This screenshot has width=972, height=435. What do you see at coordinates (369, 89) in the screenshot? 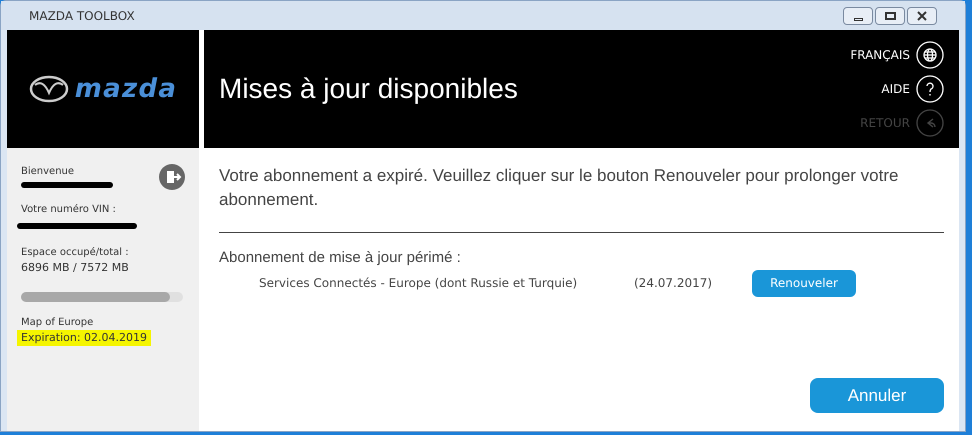
I see `page-title: Mises à jour disponibles` at bounding box center [369, 89].